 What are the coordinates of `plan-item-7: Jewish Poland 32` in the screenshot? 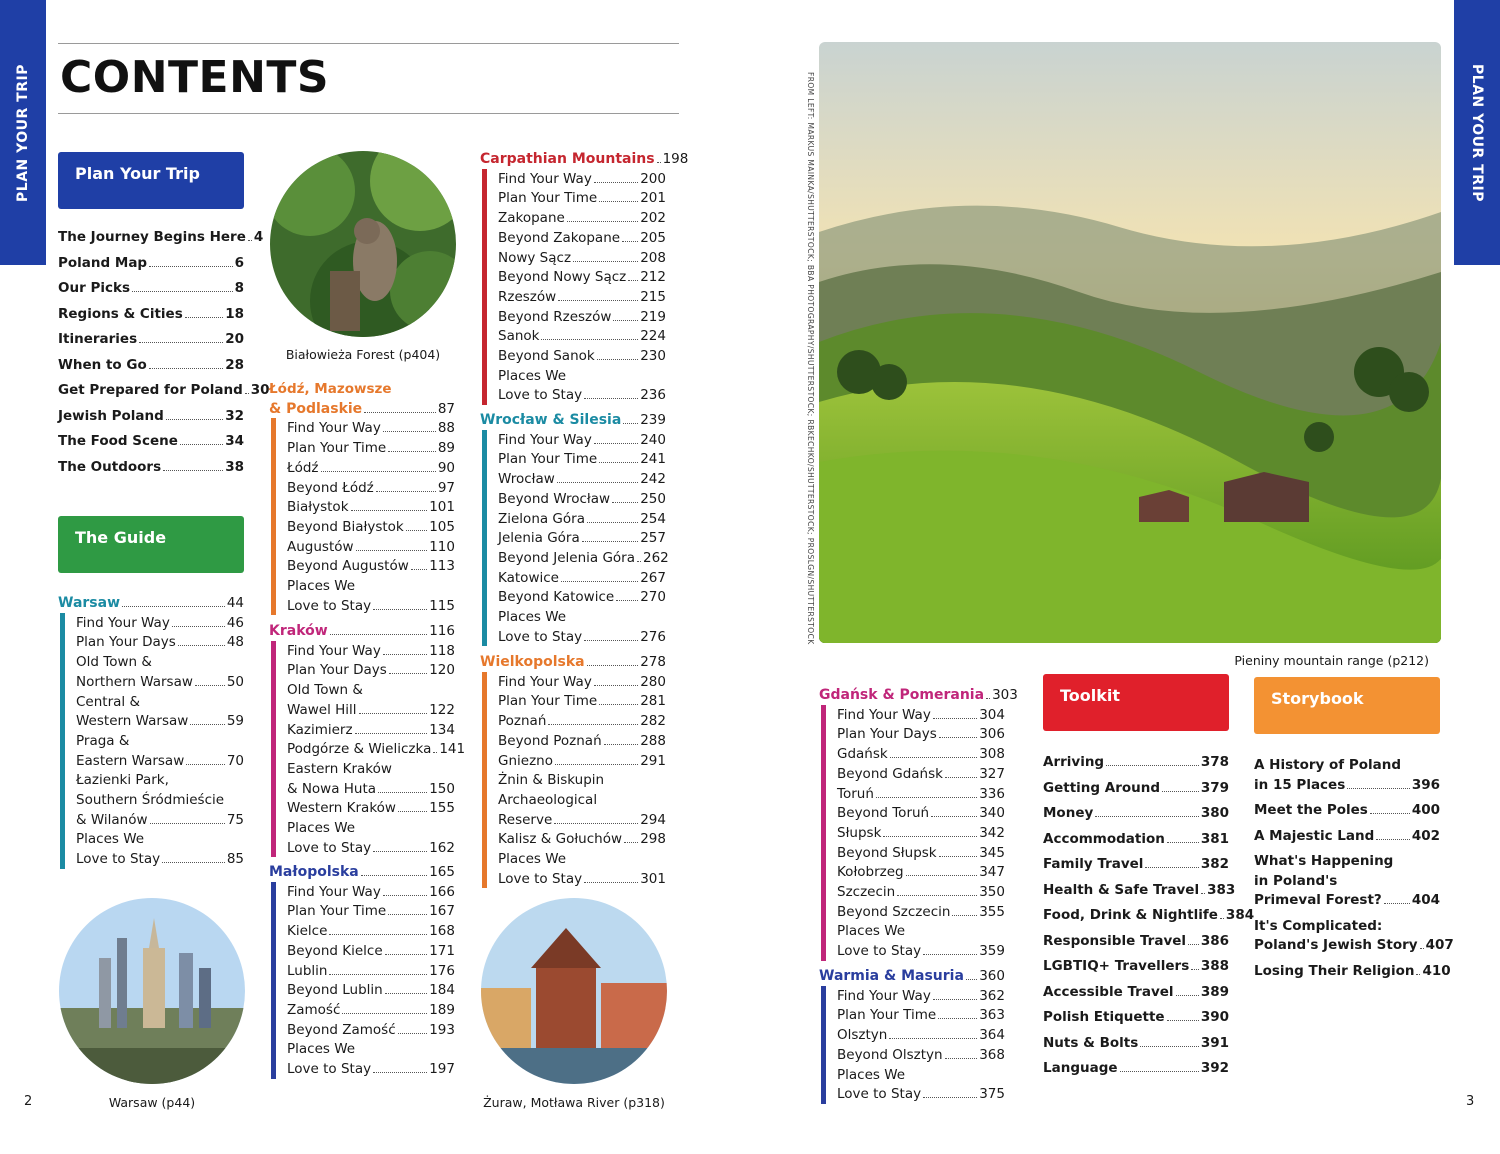 It's located at (151, 416).